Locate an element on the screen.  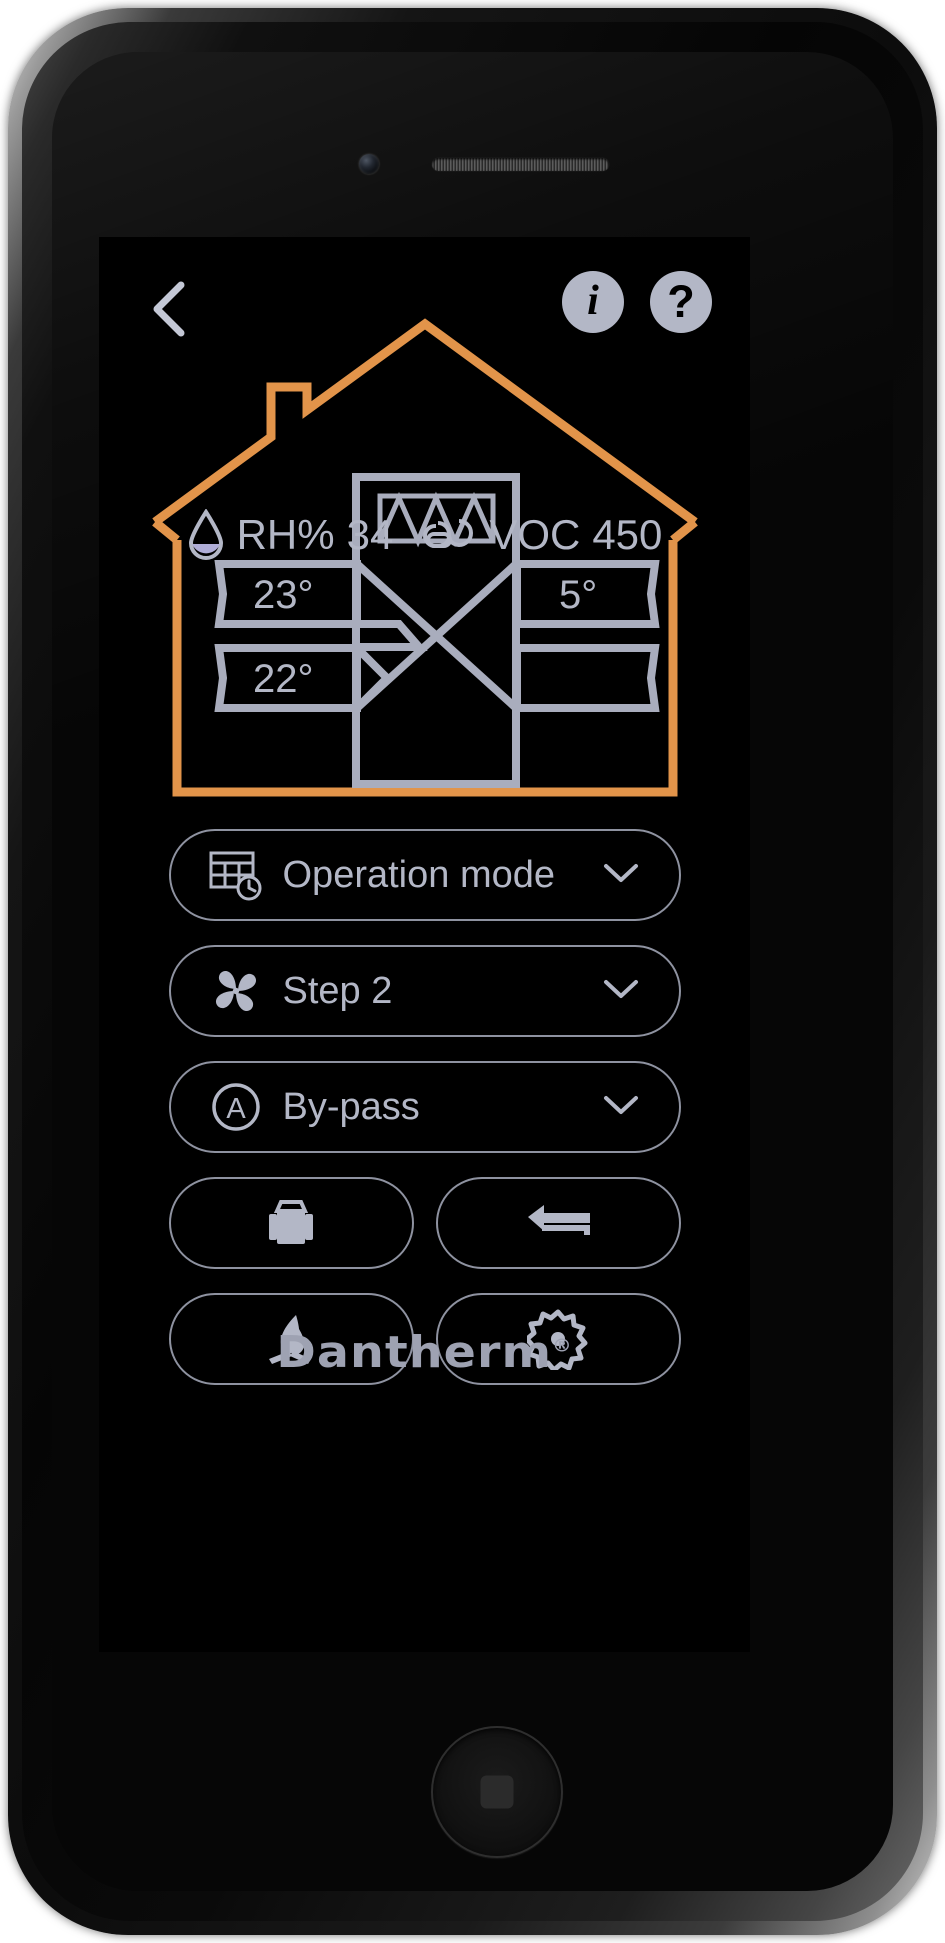
night-mode-button is located at coordinates (558, 1223).